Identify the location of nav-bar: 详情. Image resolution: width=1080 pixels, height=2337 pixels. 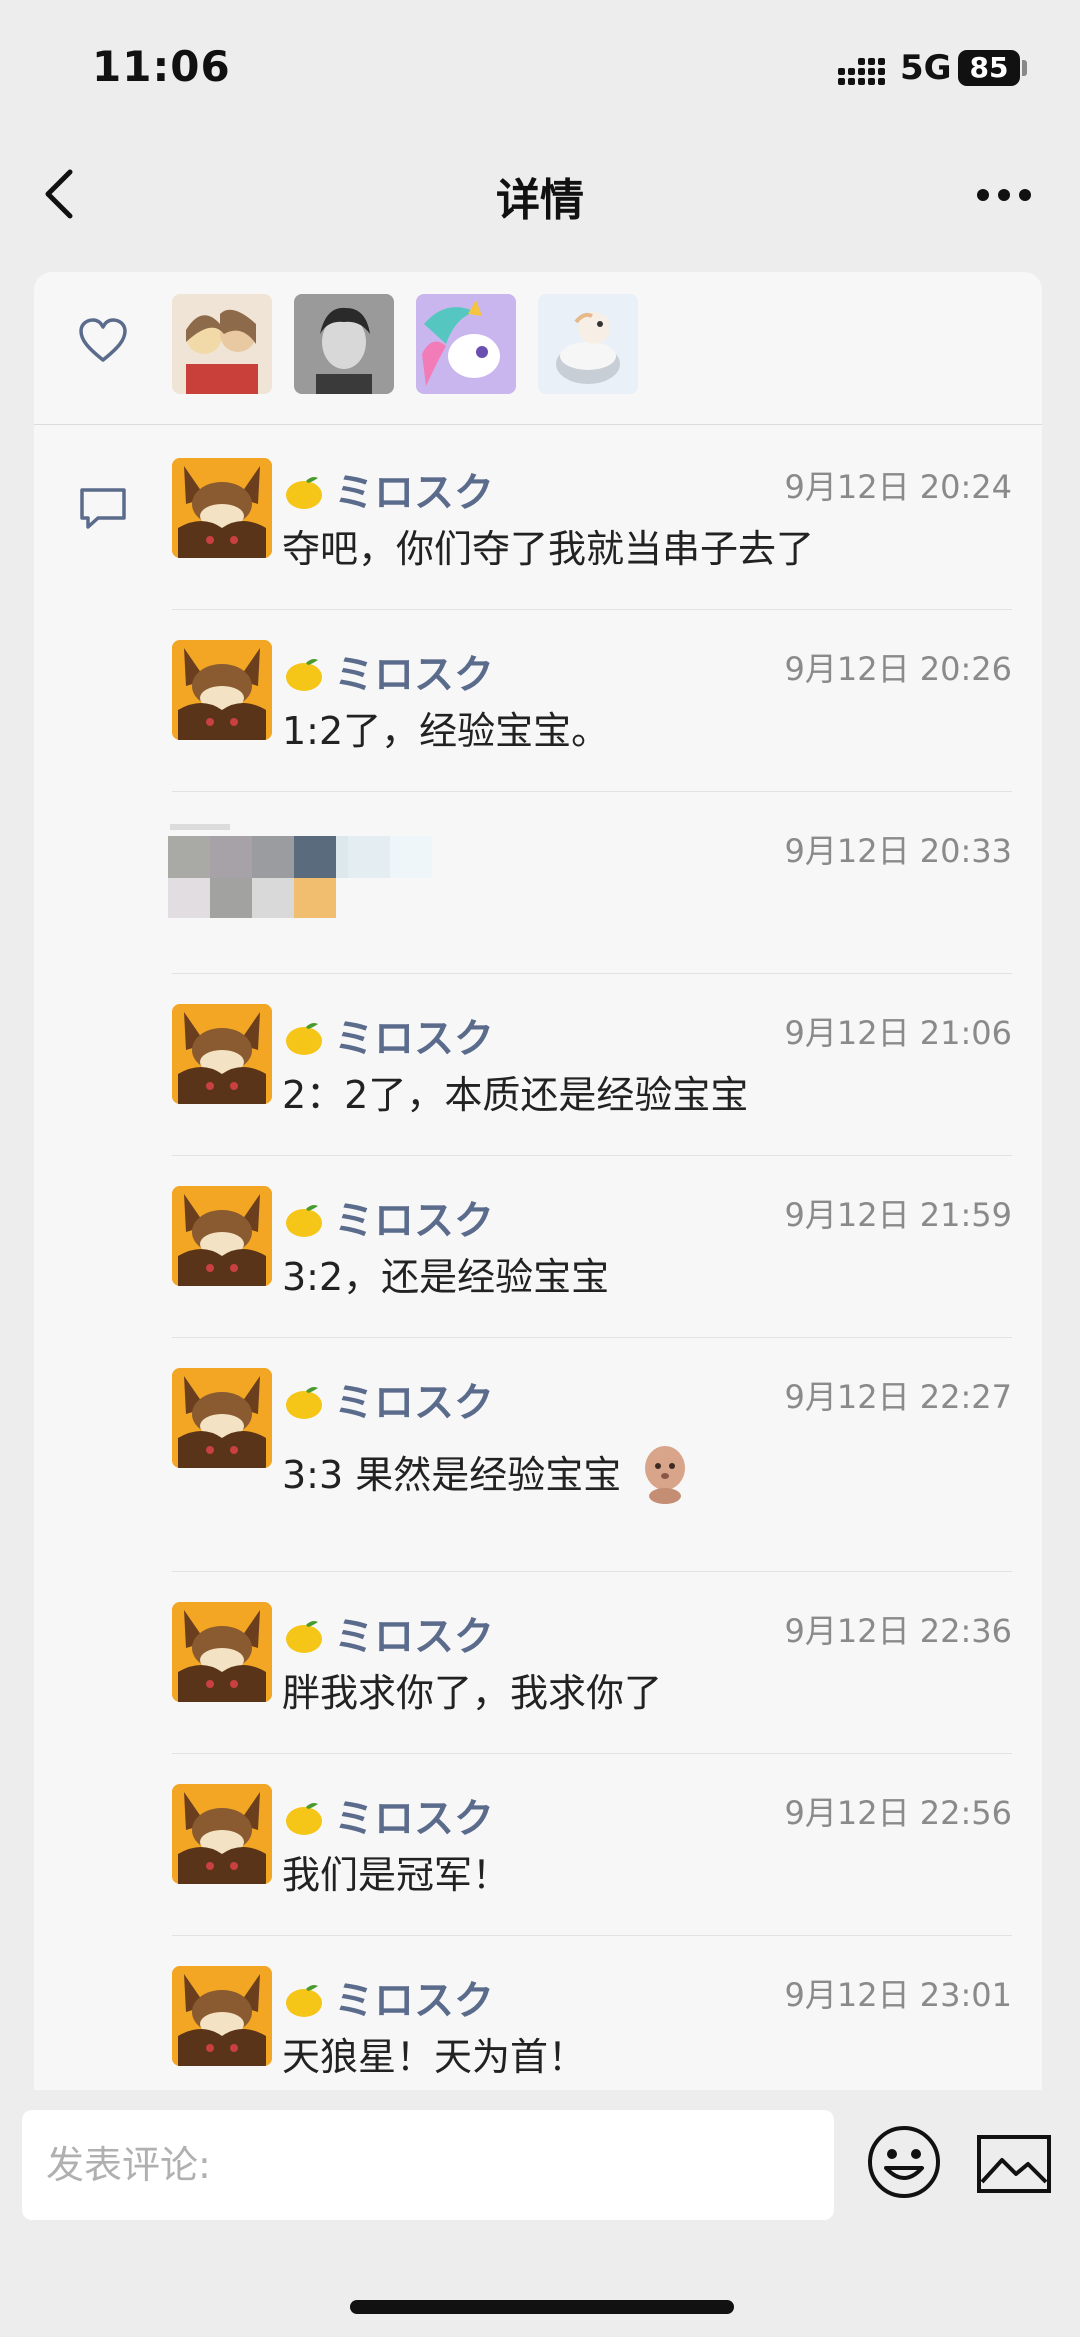
(540, 196).